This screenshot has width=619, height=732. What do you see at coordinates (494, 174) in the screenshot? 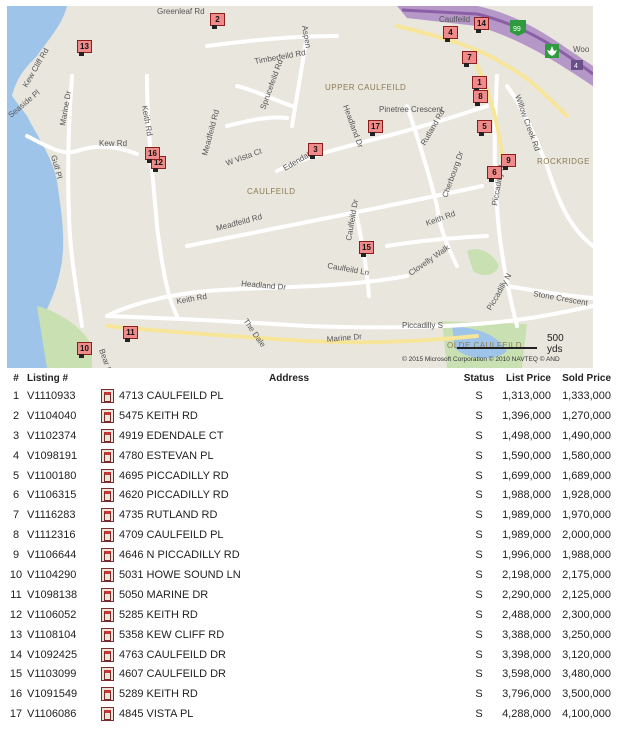
I see `map-marker-6: 6` at bounding box center [494, 174].